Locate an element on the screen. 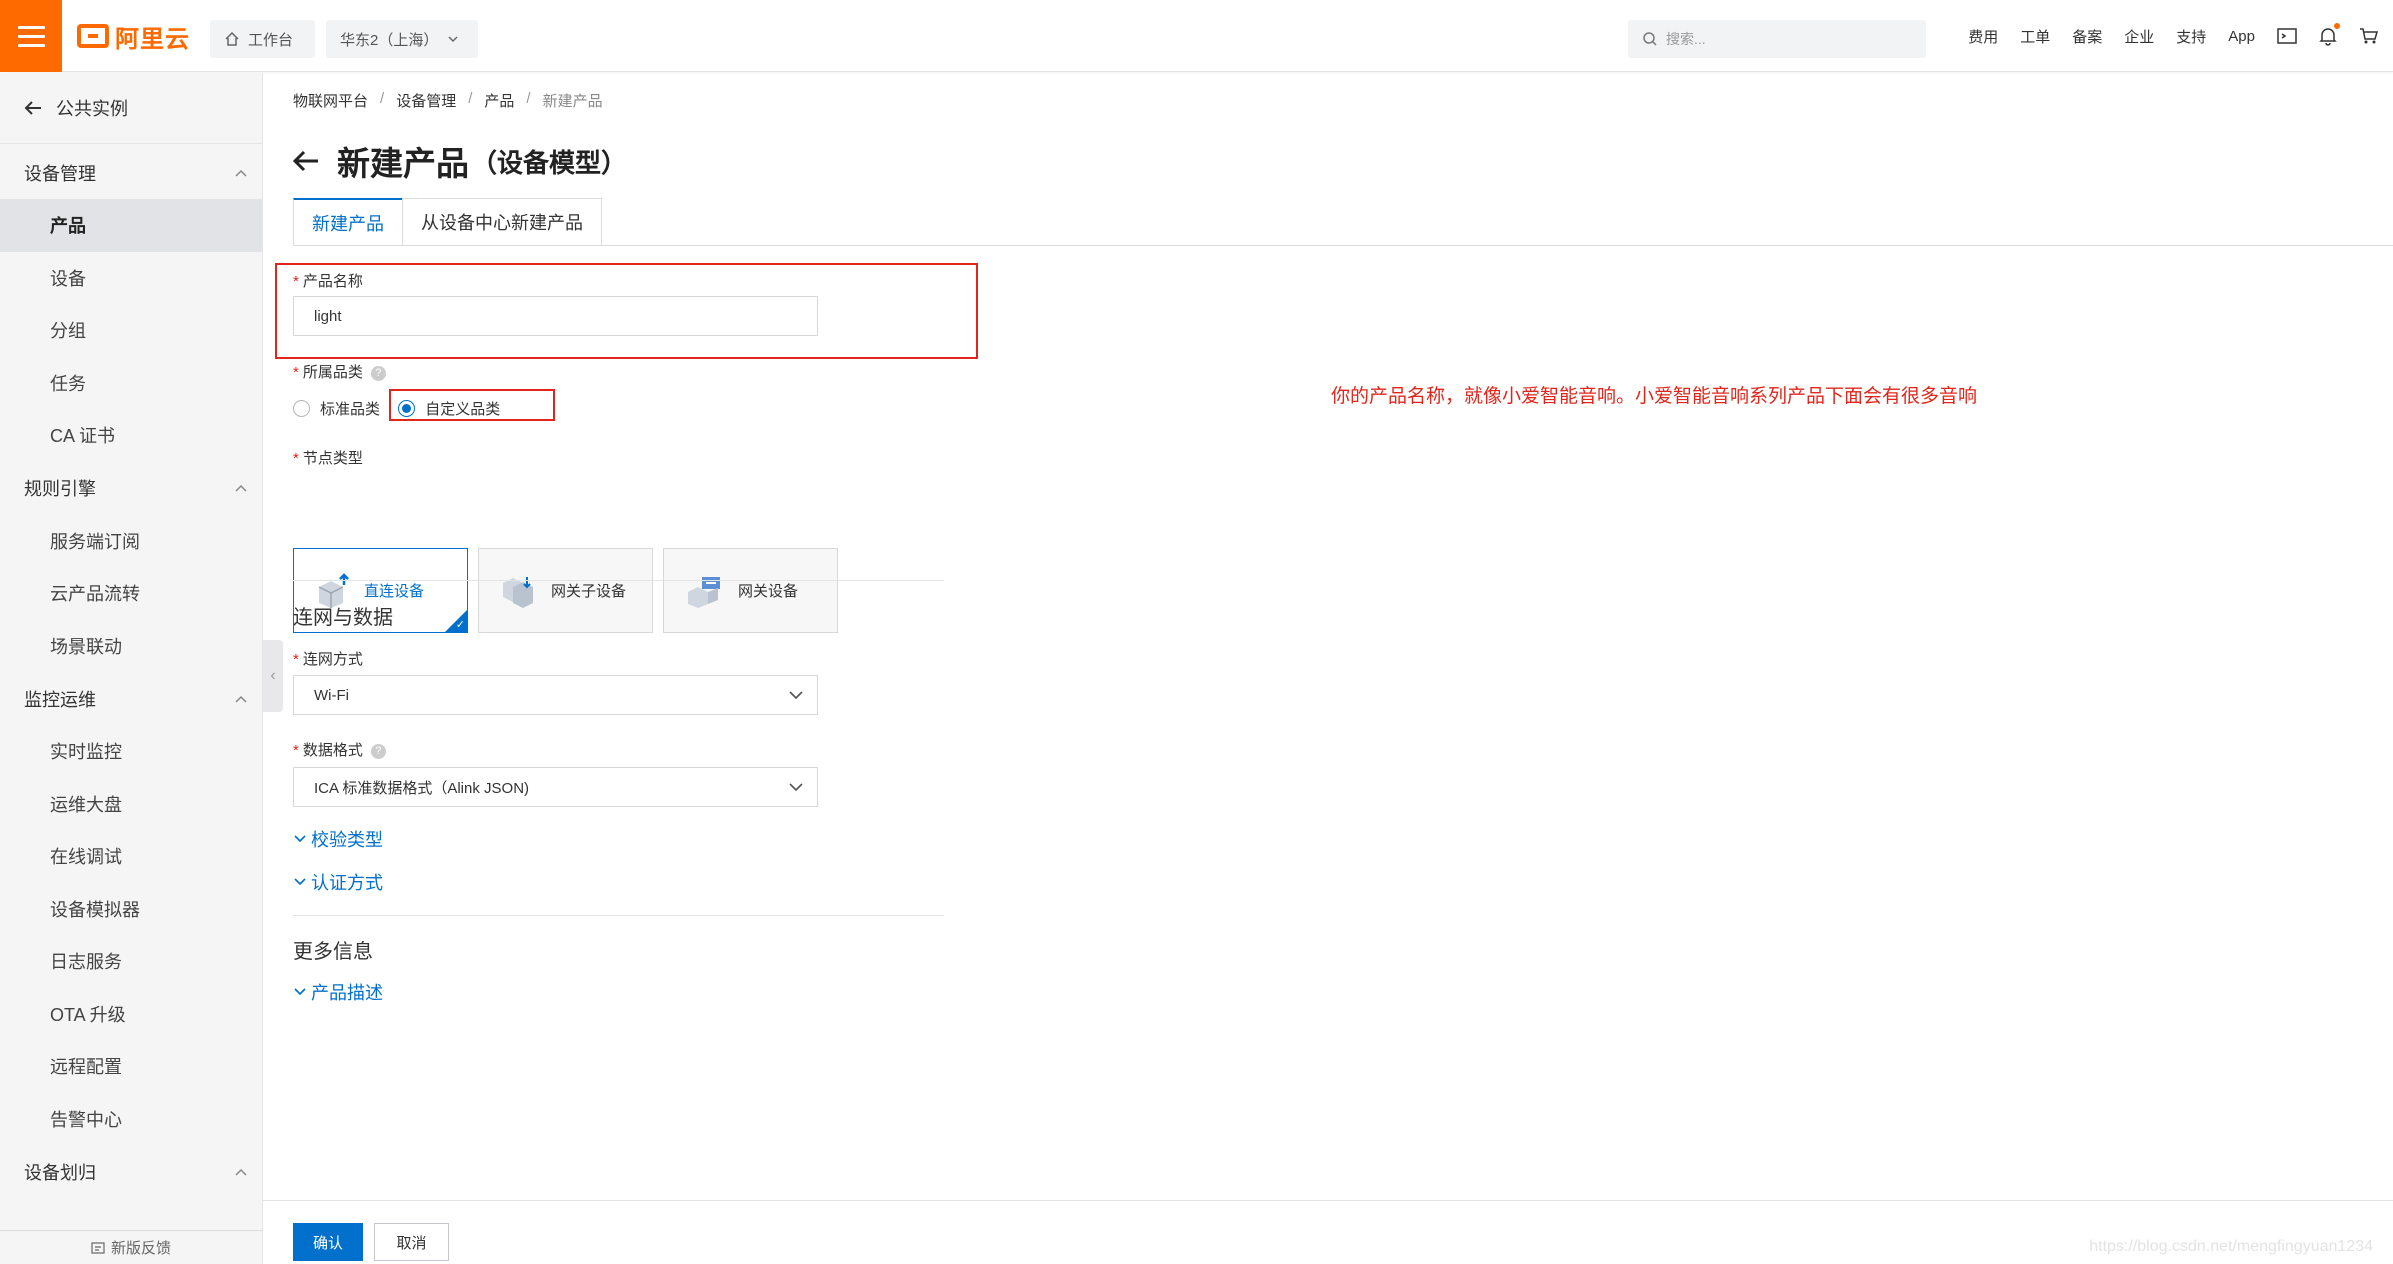  hamburger-menu-icon is located at coordinates (31, 36).